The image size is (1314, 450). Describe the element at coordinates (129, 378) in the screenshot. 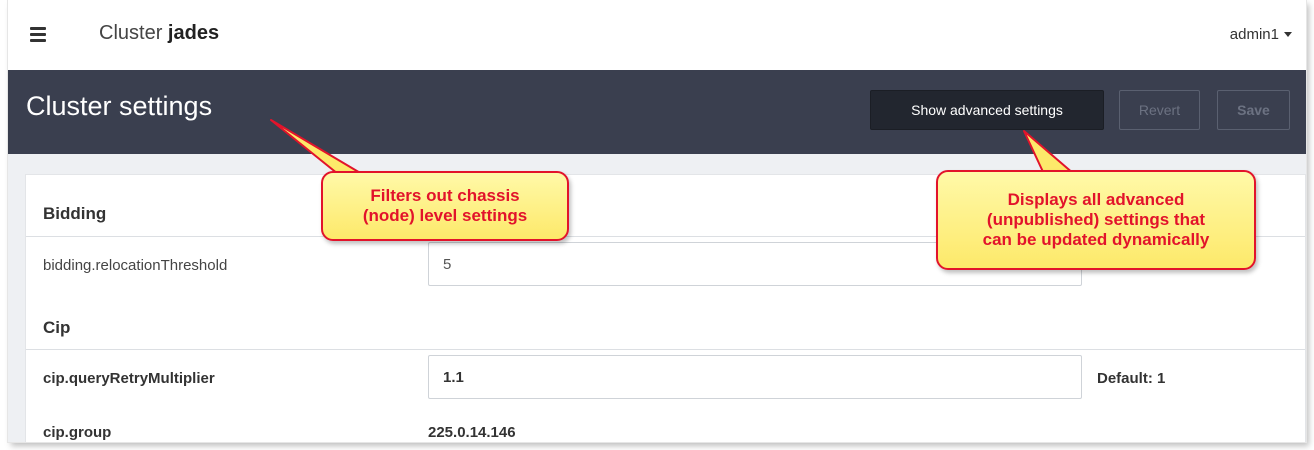

I see `setting-label-query-retry-multiplier: cip.queryRetryMultiplier` at that location.